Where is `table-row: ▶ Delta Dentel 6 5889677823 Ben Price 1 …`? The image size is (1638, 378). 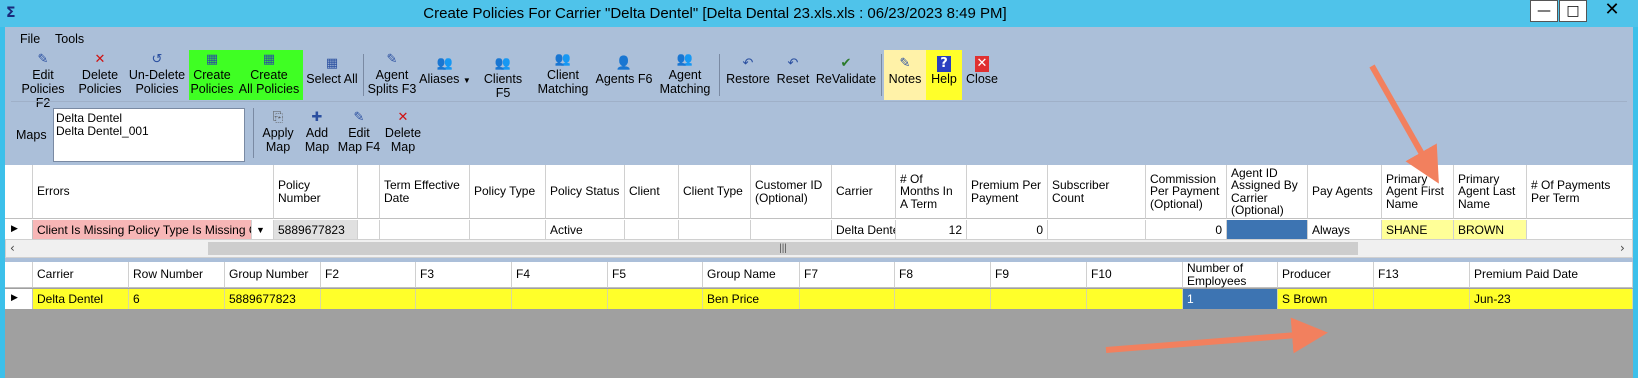
table-row: ▶ Delta Dentel 6 5889677823 Ben Price 1 … is located at coordinates (819, 299).